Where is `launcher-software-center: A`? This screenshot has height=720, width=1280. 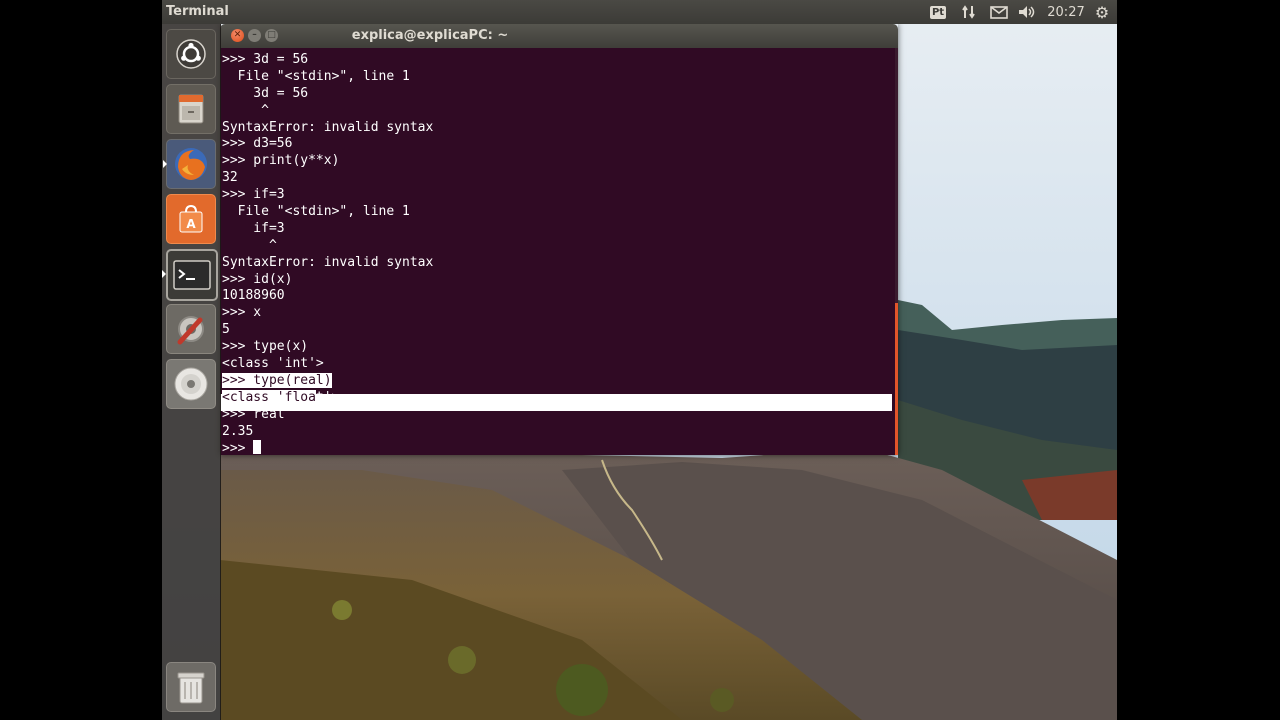 launcher-software-center: A is located at coordinates (191, 219).